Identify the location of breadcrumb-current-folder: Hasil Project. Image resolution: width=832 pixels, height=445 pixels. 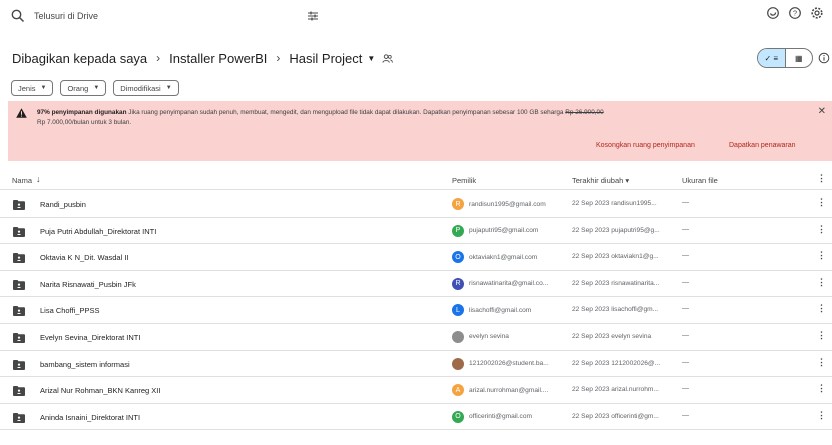
(325, 58).